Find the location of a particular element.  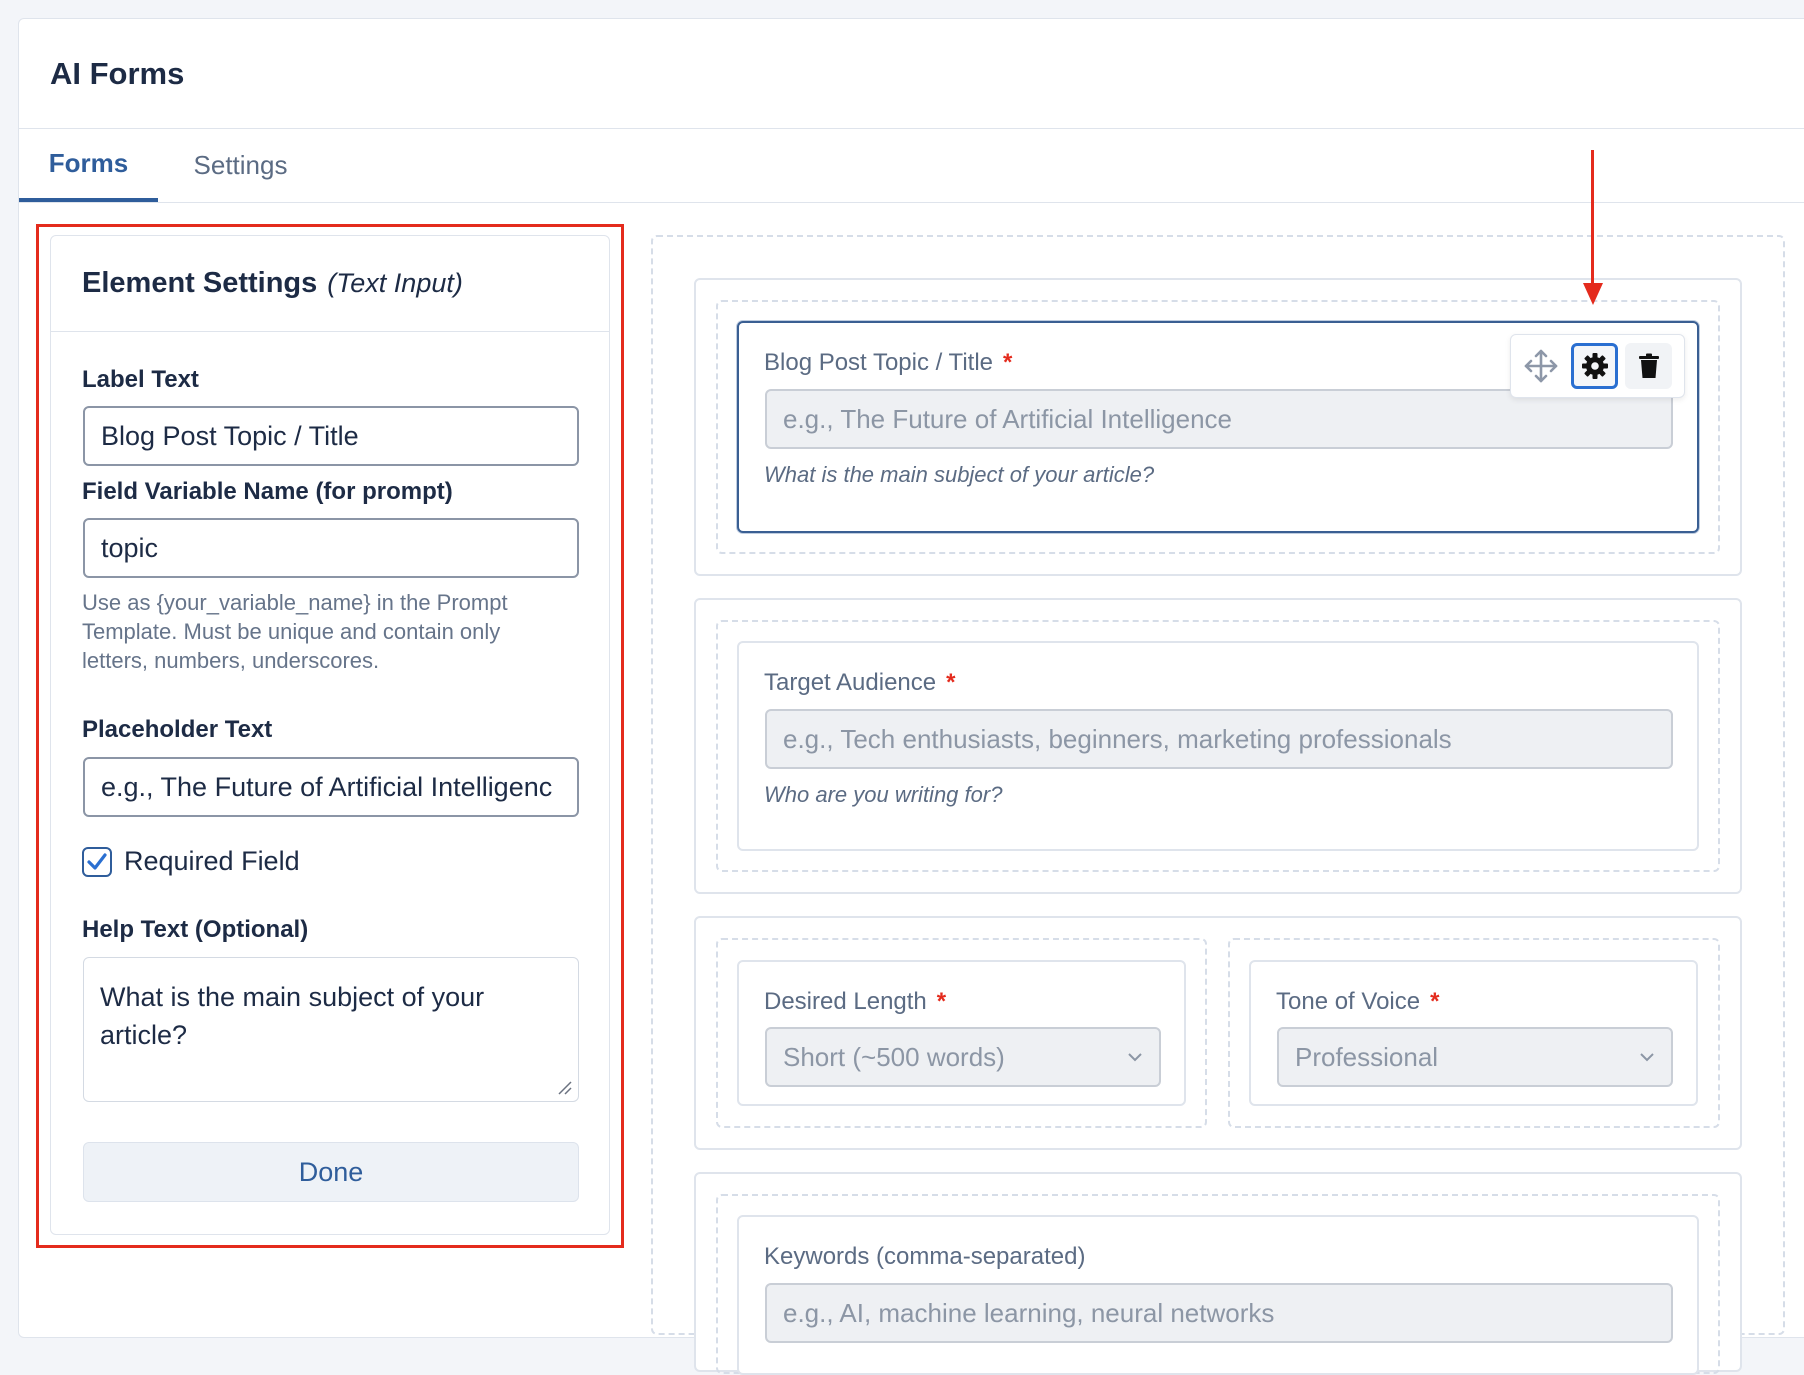

resize-grip-icon is located at coordinates (564, 1087).